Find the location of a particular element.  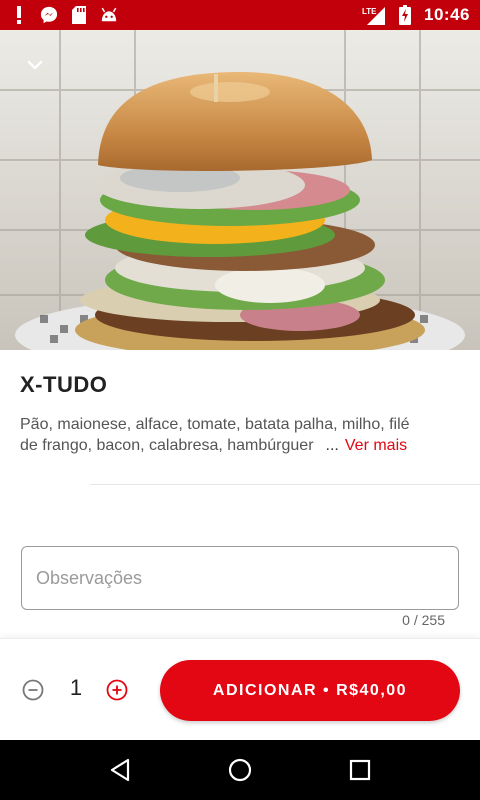

android-icon is located at coordinates (109, 15).